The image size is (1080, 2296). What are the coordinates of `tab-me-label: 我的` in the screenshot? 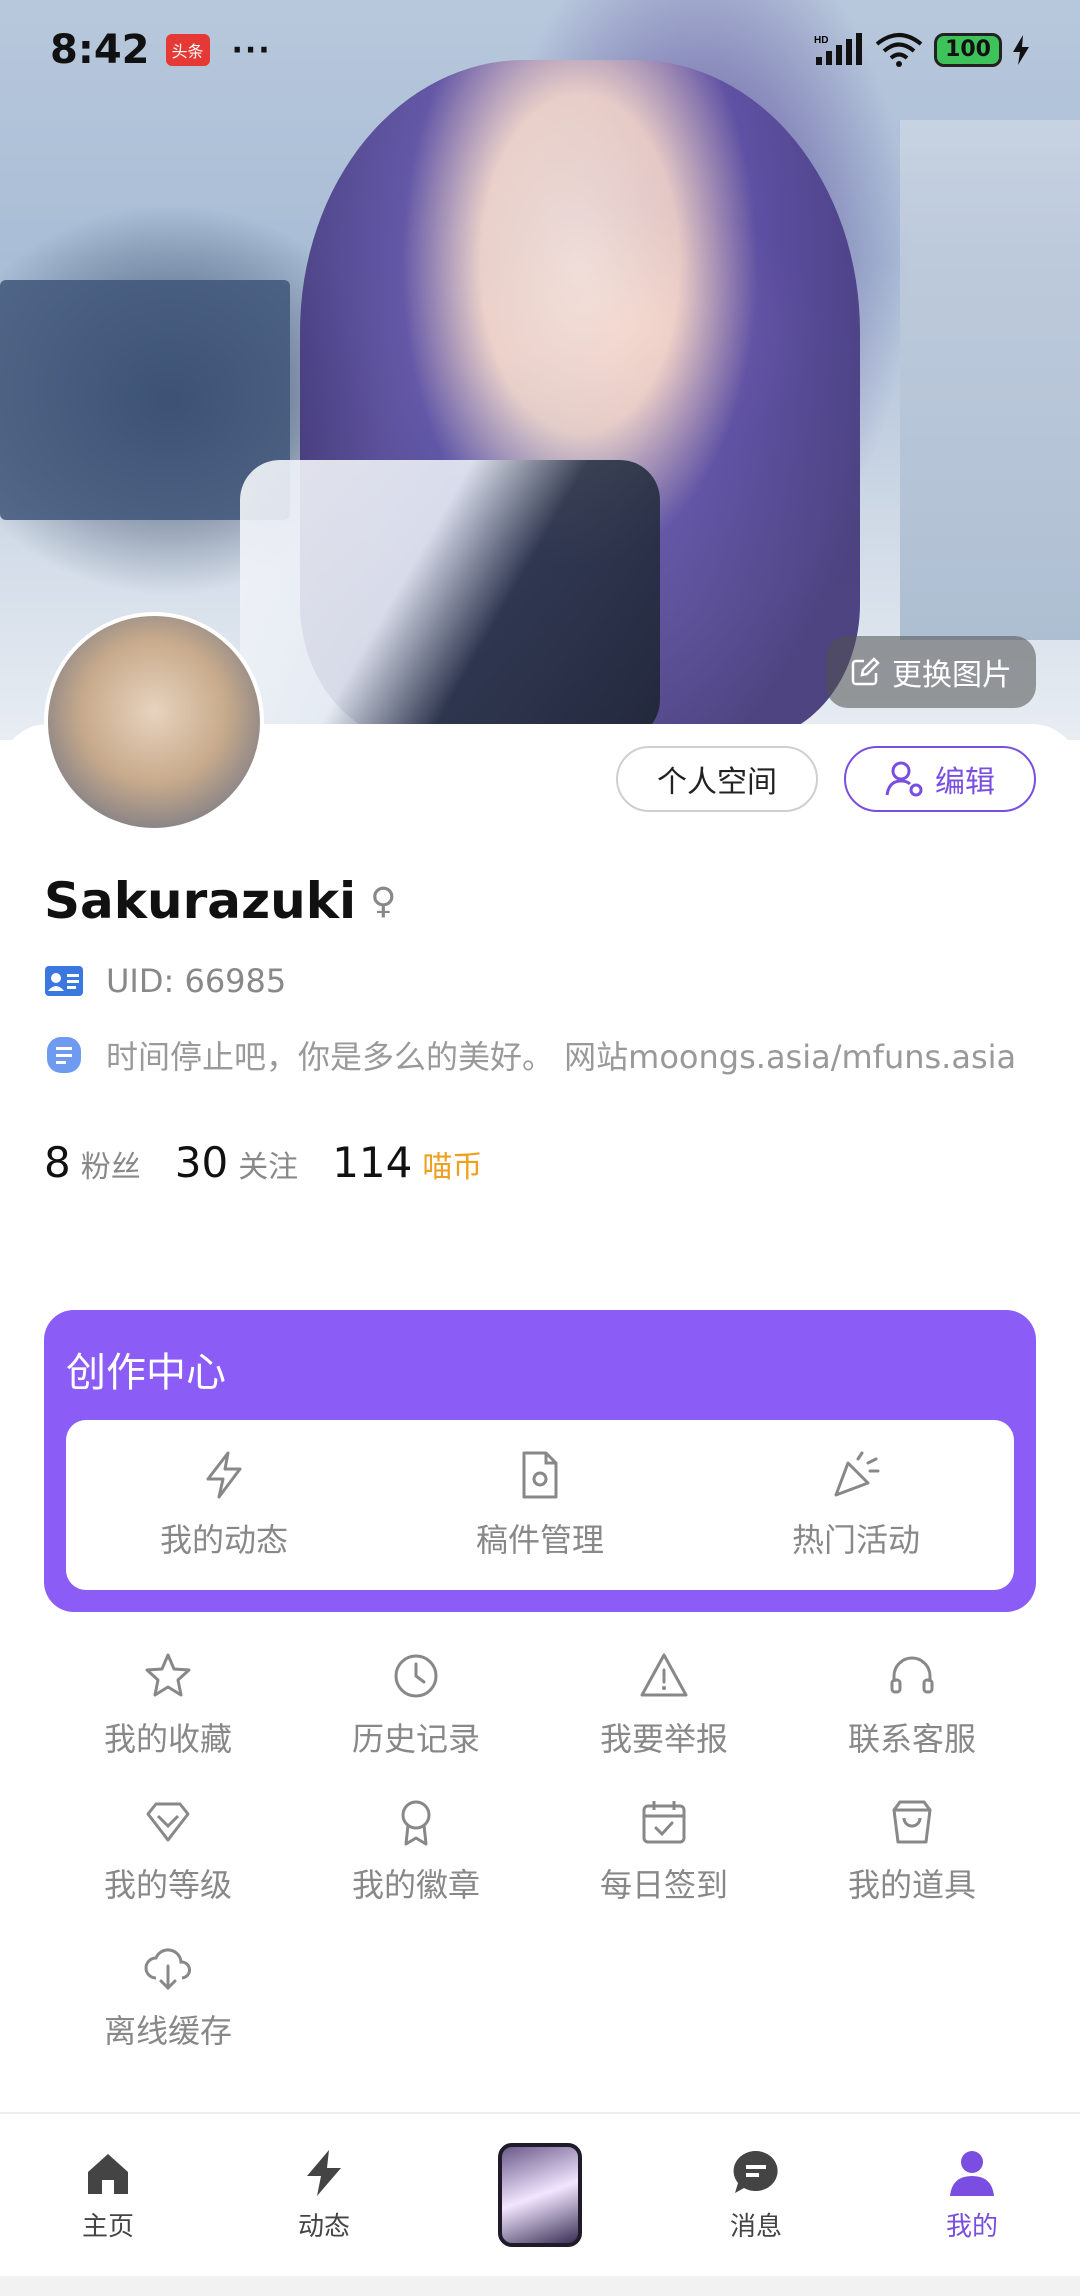 It's located at (971, 2226).